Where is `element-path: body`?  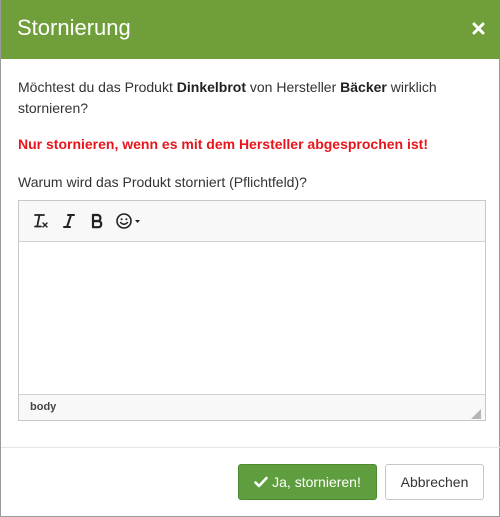 element-path: body is located at coordinates (43, 407).